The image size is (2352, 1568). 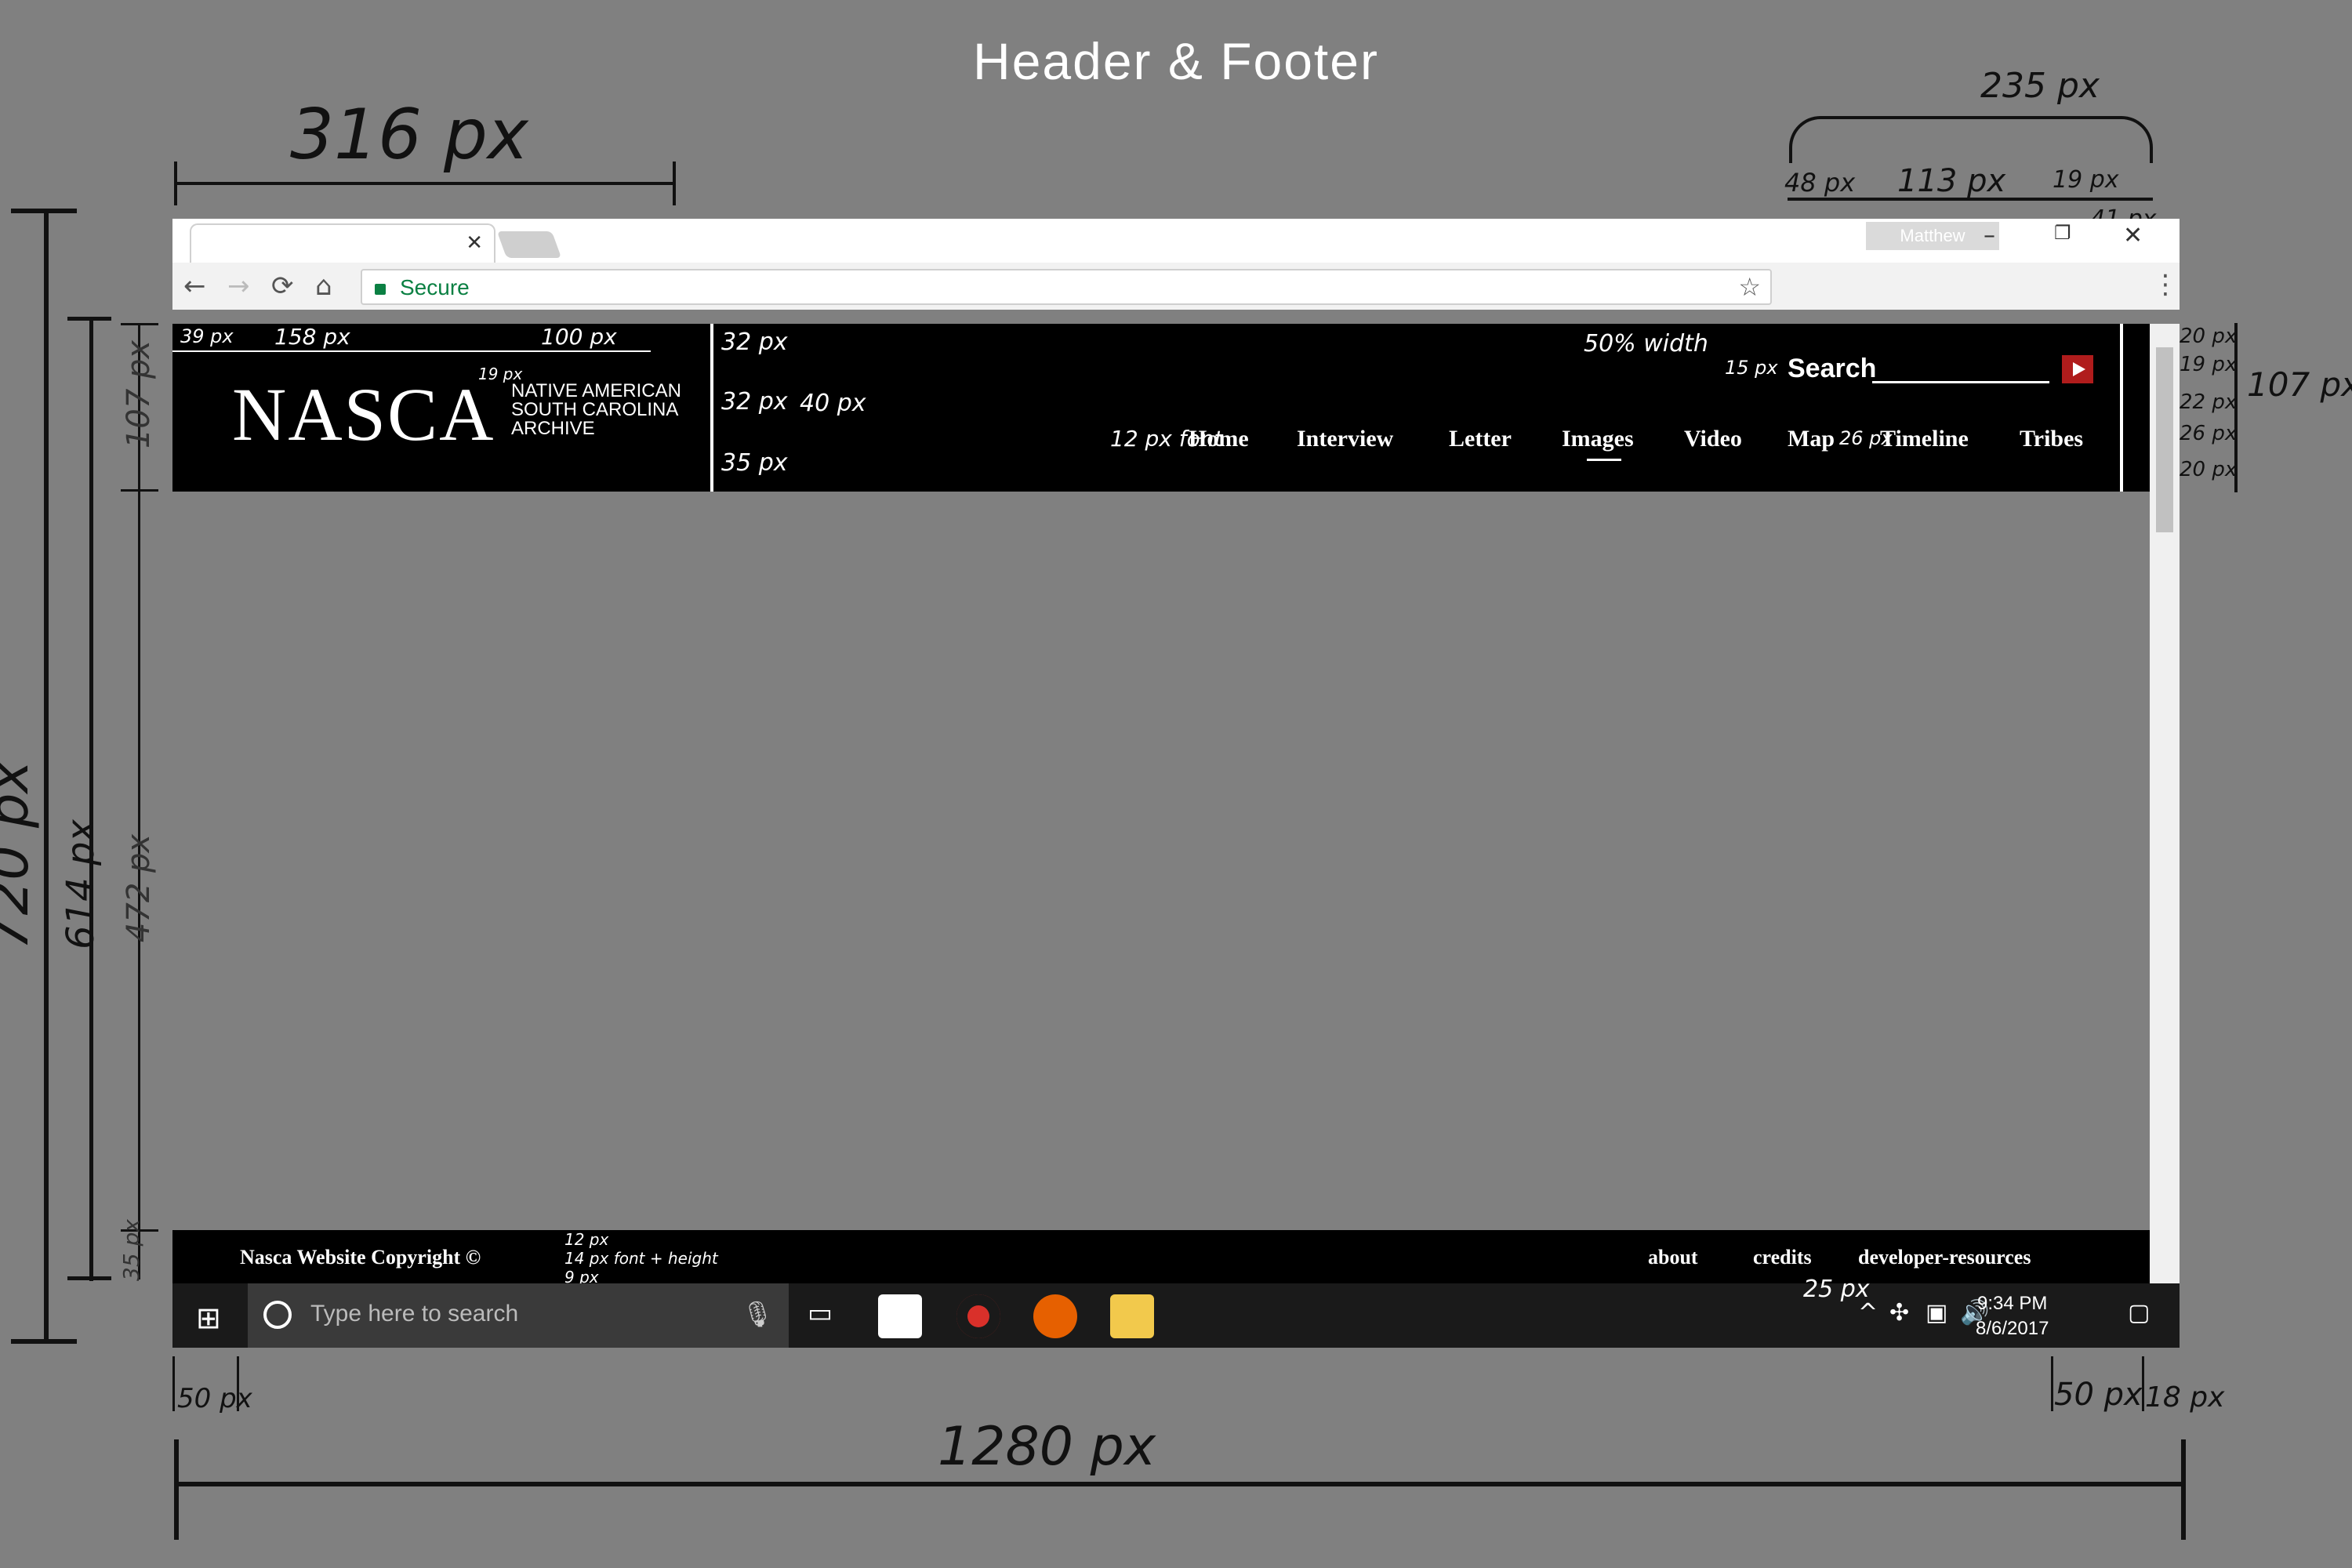 I want to click on secure-indicator: Secure, so click(x=422, y=287).